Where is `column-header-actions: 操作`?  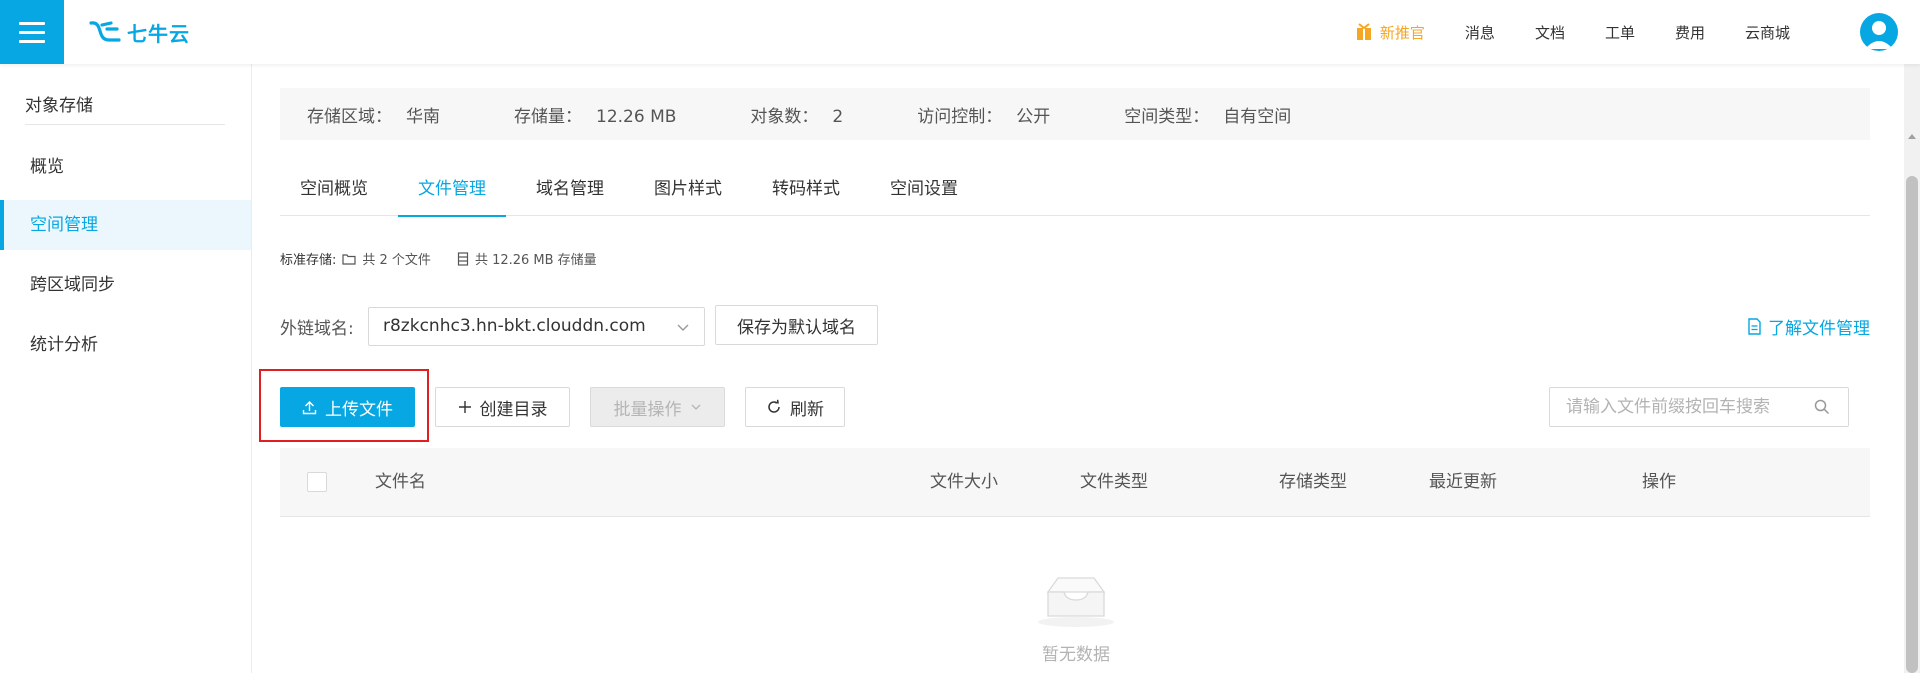 column-header-actions: 操作 is located at coordinates (1659, 482).